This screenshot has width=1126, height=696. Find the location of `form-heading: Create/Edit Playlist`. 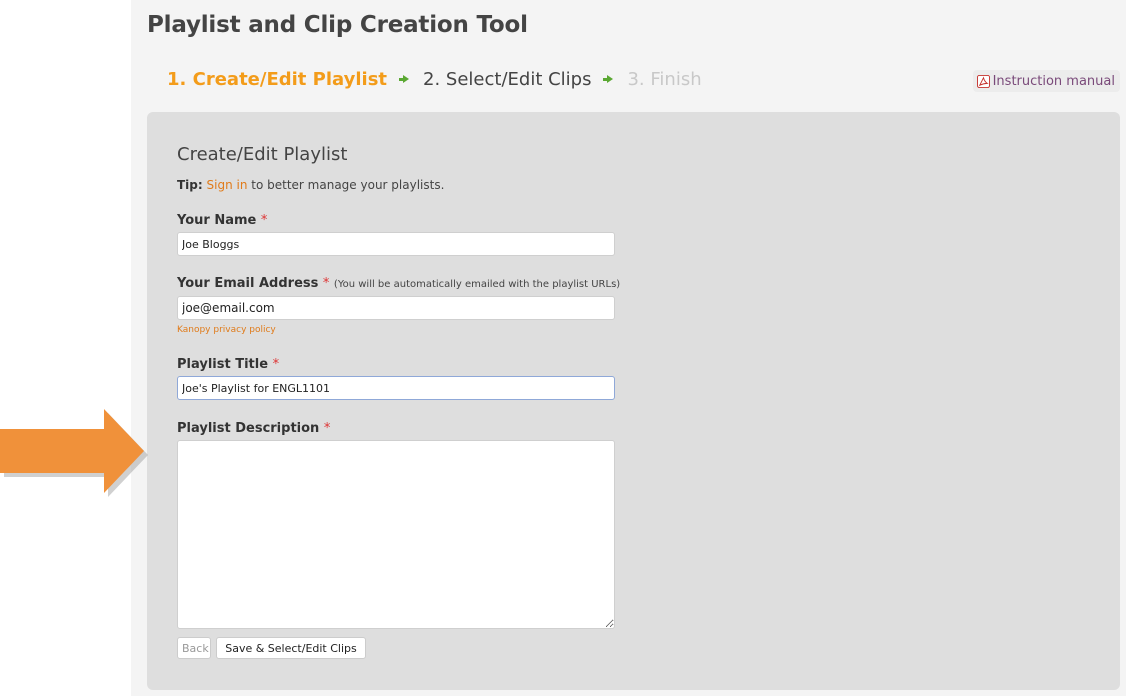

form-heading: Create/Edit Playlist is located at coordinates (262, 154).